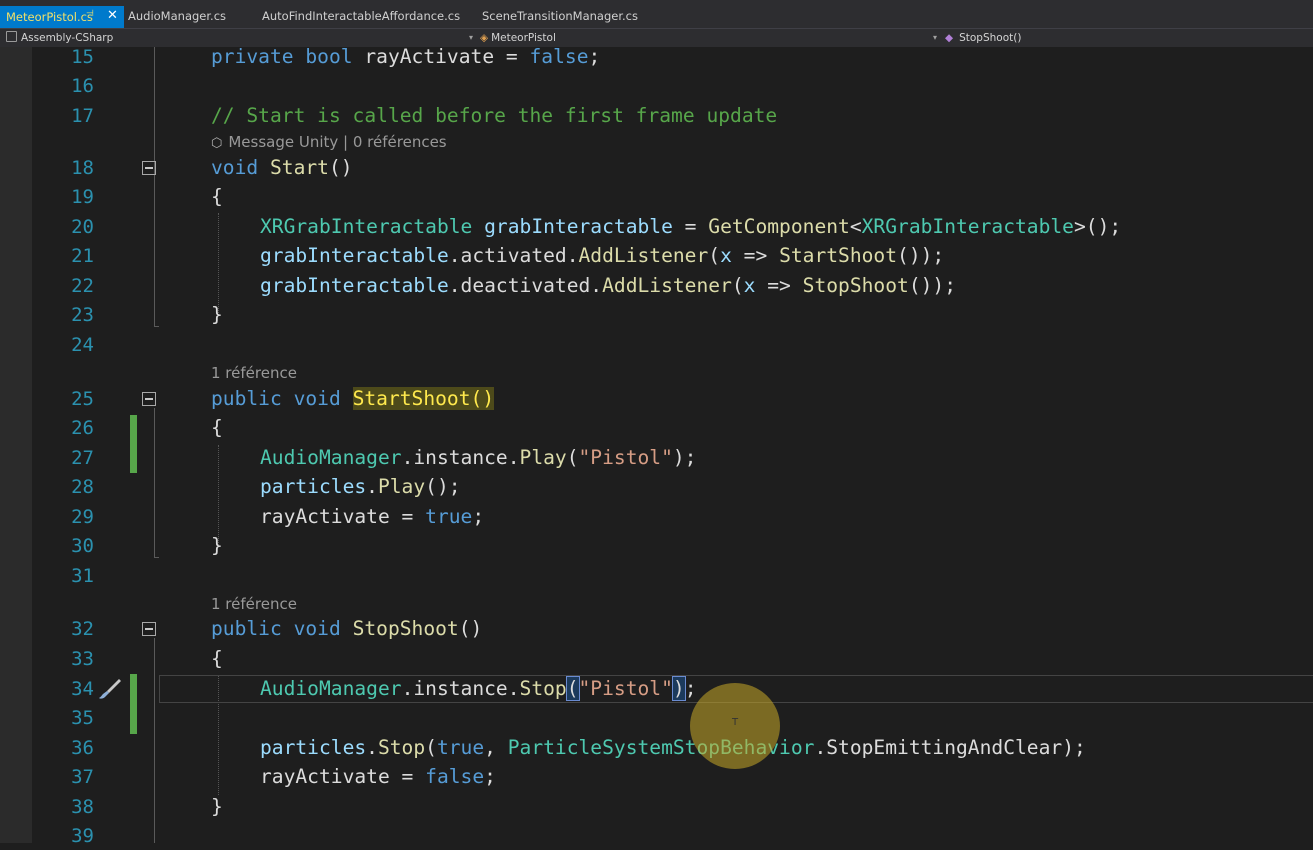 This screenshot has width=1313, height=850. What do you see at coordinates (656, 487) in the screenshot?
I see `code-line: 28 particles.Play();` at bounding box center [656, 487].